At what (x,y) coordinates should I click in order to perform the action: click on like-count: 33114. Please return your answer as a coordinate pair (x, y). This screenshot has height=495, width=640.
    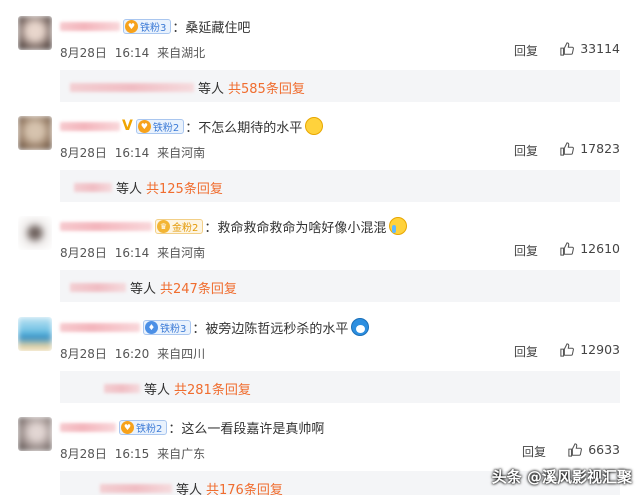
    Looking at the image, I should click on (600, 48).